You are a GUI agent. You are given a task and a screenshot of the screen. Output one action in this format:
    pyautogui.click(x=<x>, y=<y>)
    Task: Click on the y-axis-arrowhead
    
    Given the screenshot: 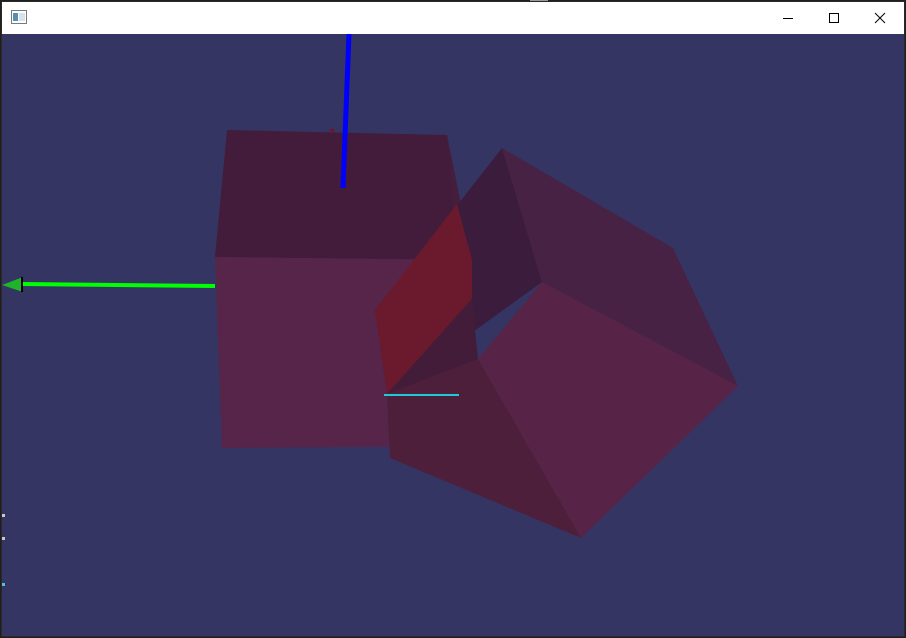 What is the action you would take?
    pyautogui.click(x=12, y=284)
    